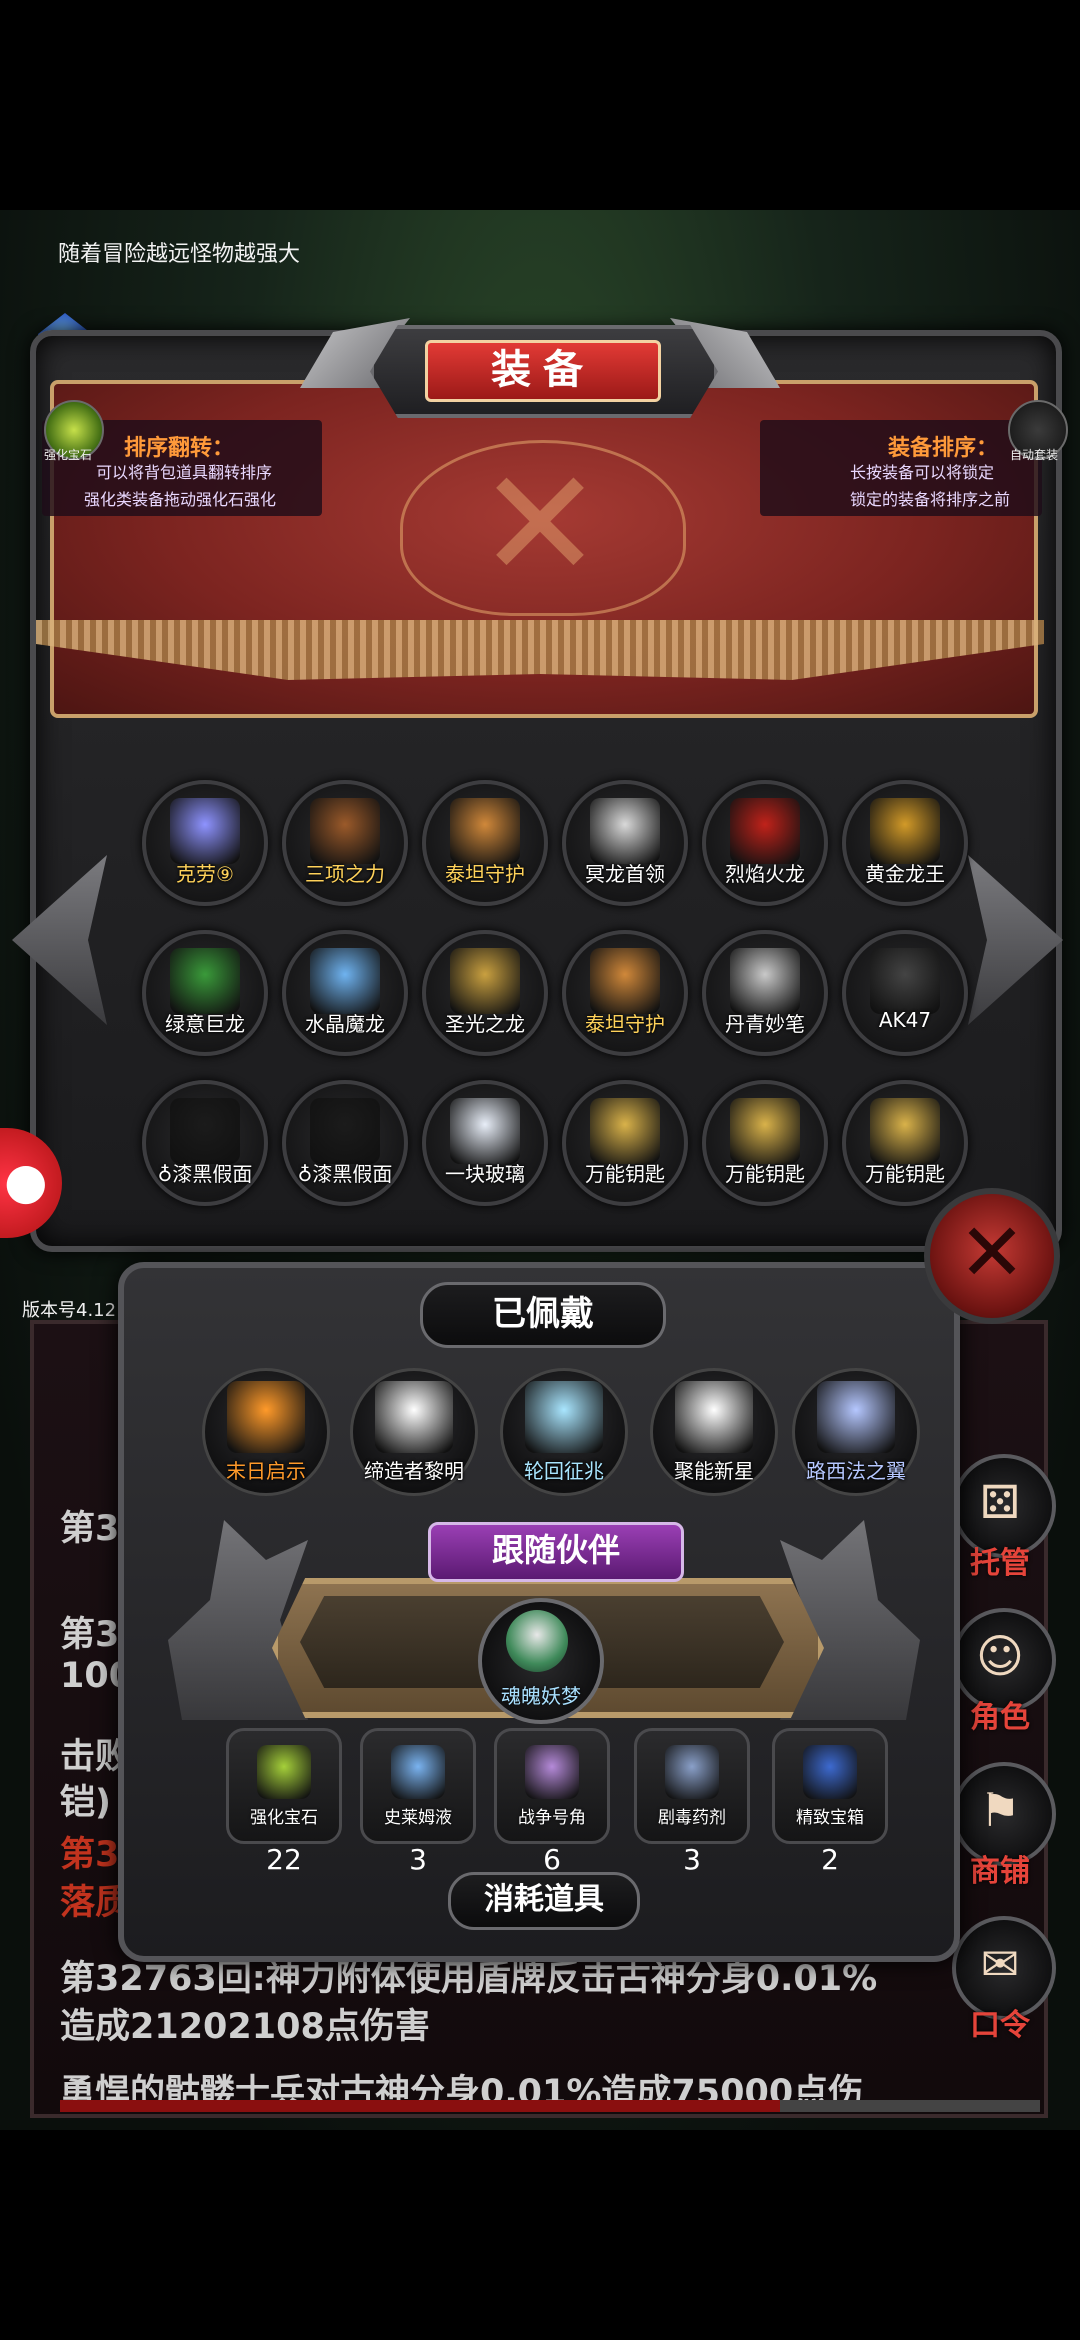 This screenshot has height=2340, width=1080. What do you see at coordinates (245, 2027) in the screenshot?
I see `log-line: 造成21202108点伤害` at bounding box center [245, 2027].